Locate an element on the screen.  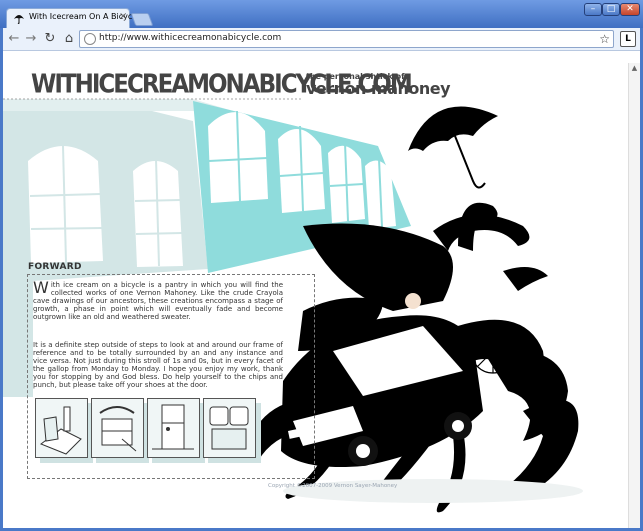
scroll-up-icon: ▲ is located at coordinates (634, 68).